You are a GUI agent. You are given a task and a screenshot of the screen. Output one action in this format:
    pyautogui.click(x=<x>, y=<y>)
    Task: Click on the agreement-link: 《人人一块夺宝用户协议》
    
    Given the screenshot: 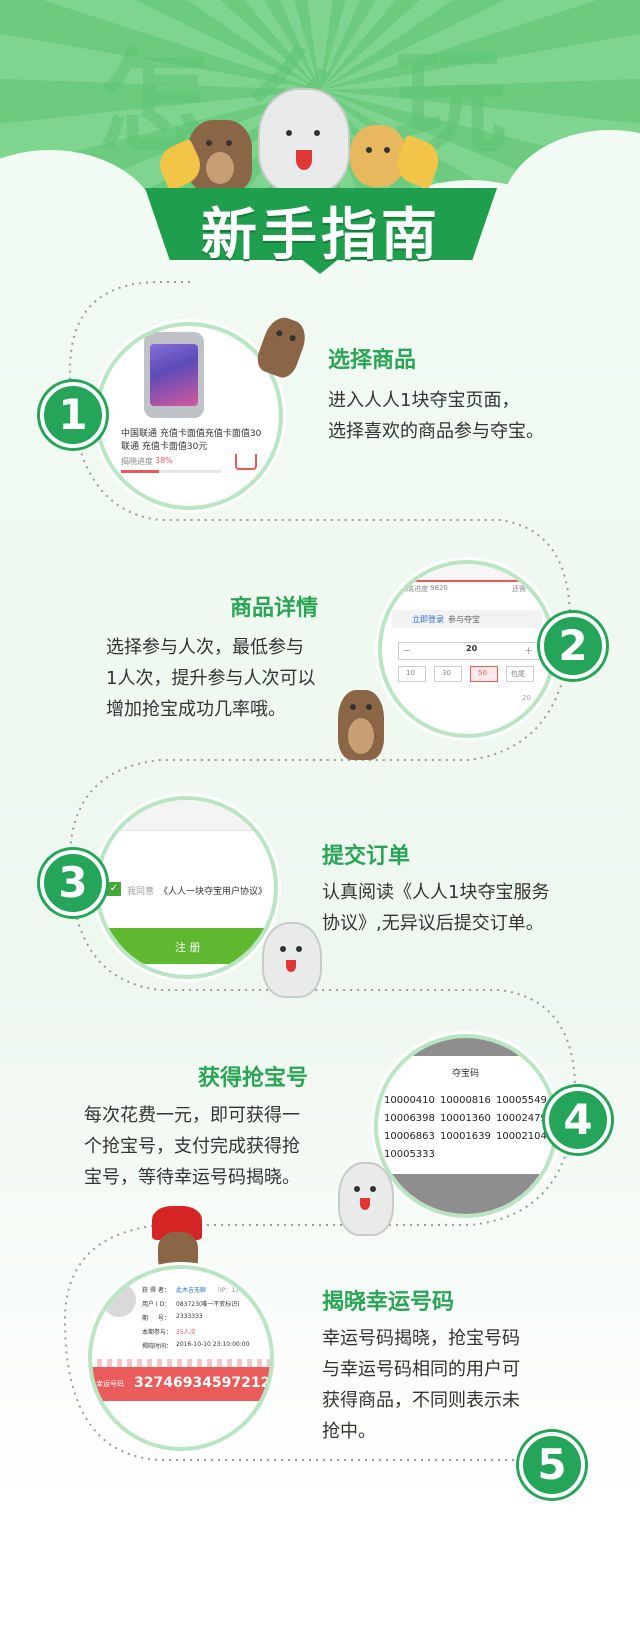 What is the action you would take?
    pyautogui.click(x=213, y=890)
    